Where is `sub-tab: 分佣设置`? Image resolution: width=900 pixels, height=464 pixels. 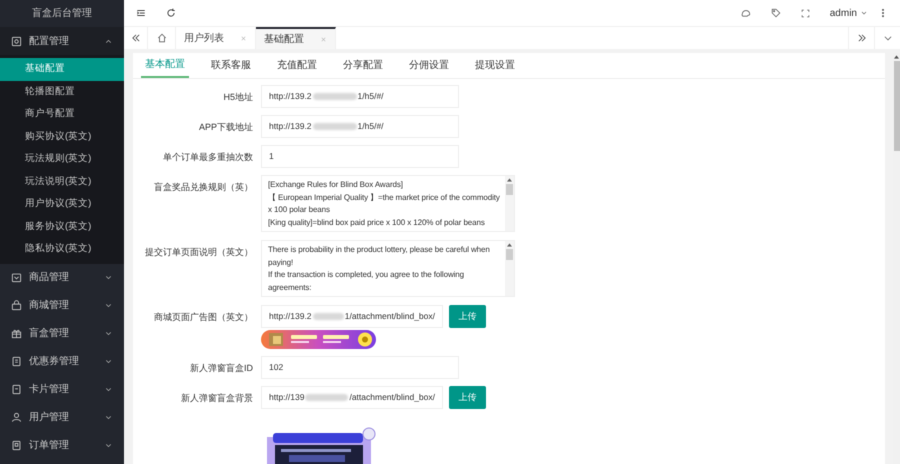 sub-tab: 分佣设置 is located at coordinates (429, 65).